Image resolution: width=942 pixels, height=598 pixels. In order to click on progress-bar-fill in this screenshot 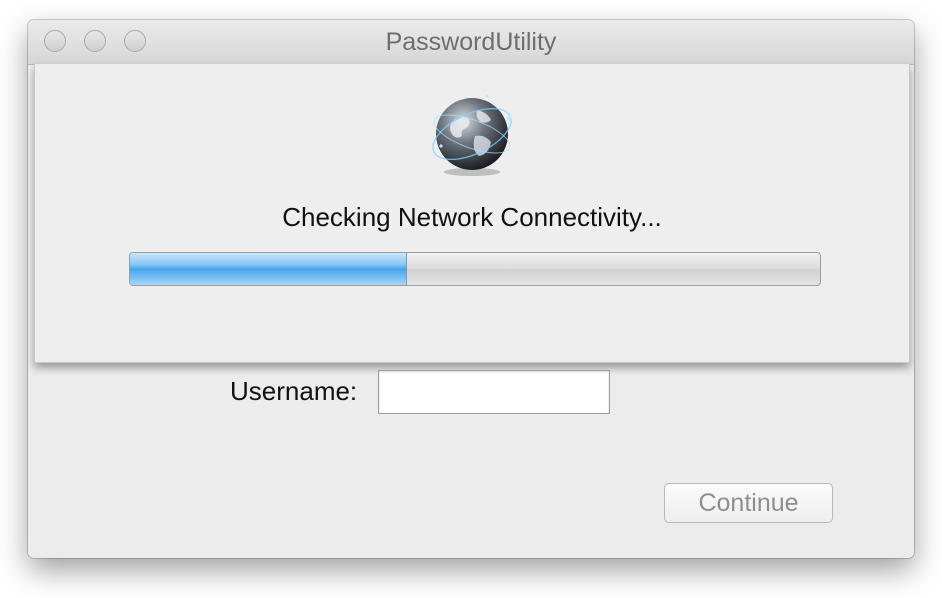, I will do `click(268, 269)`.